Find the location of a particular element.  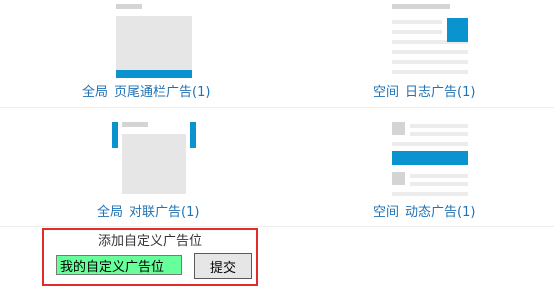

ad-option-feed-ad: 空间 动态广告(1) is located at coordinates (424, 213).